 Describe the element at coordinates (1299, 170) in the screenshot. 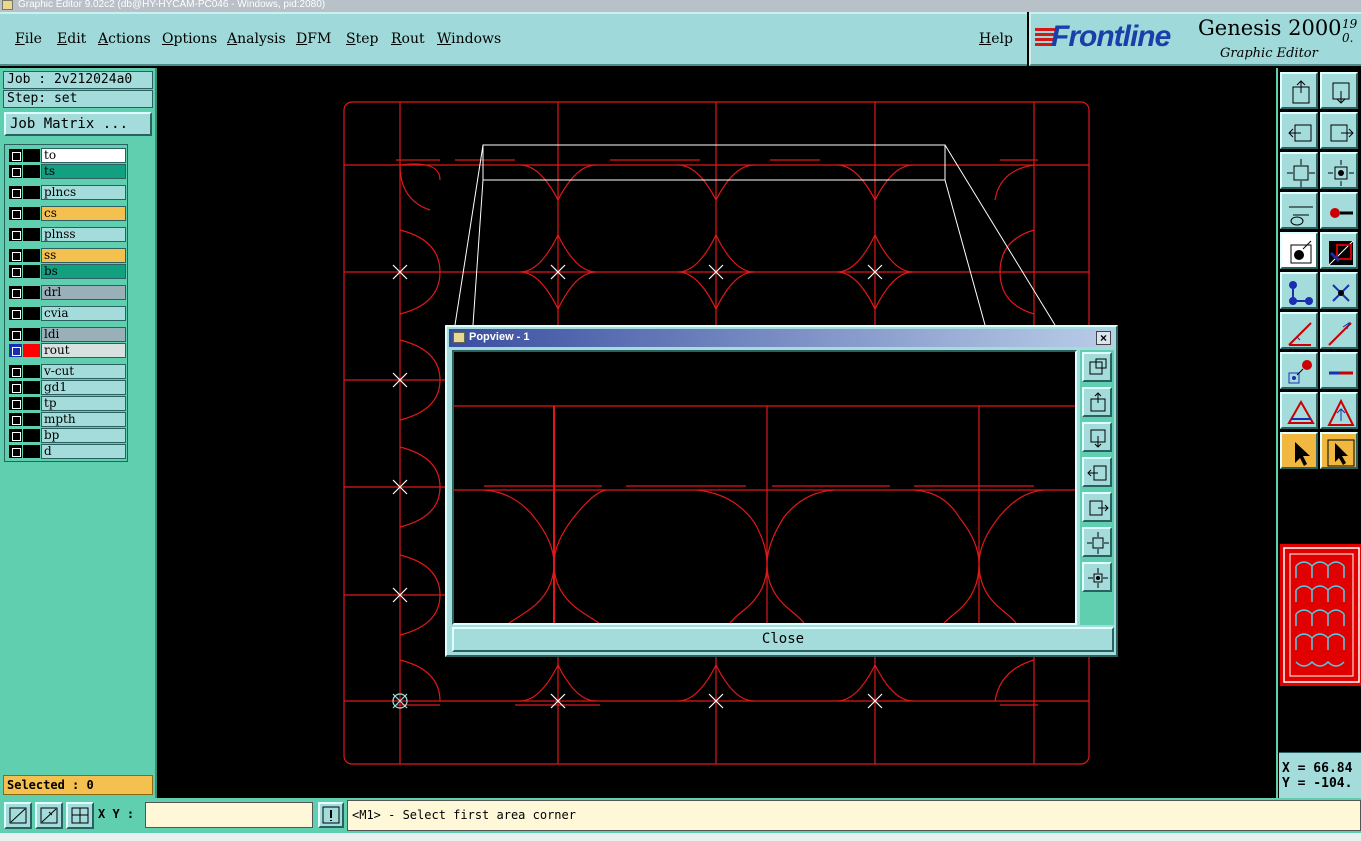

I see `zoom-fit-button` at that location.